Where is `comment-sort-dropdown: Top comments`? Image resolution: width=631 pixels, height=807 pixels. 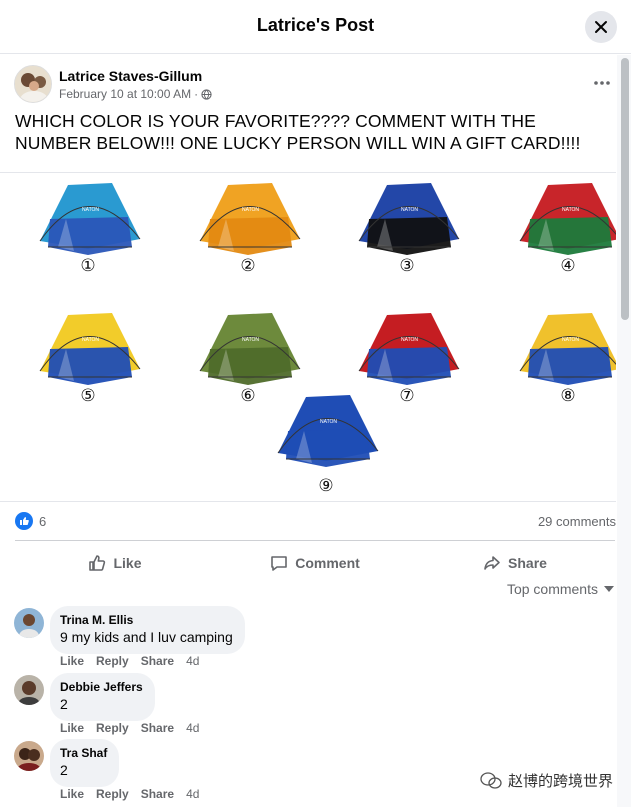
comment-sort-dropdown: Top comments is located at coordinates (560, 589).